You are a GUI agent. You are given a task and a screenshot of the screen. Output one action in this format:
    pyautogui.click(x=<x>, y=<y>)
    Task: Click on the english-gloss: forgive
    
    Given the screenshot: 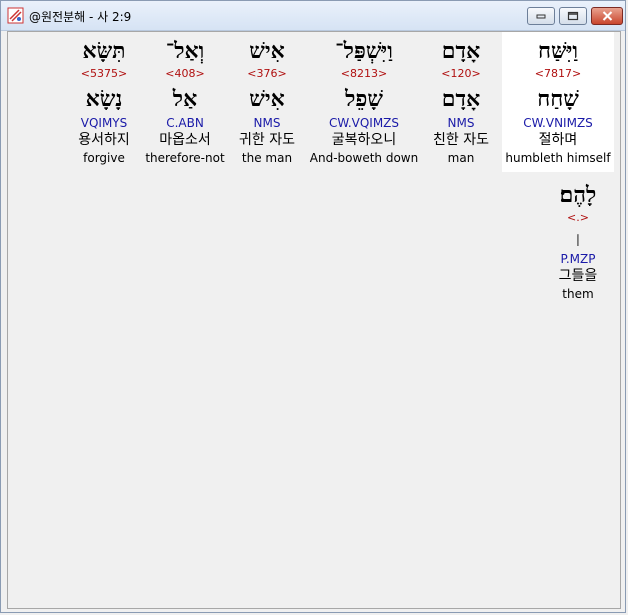 What is the action you would take?
    pyautogui.click(x=104, y=158)
    